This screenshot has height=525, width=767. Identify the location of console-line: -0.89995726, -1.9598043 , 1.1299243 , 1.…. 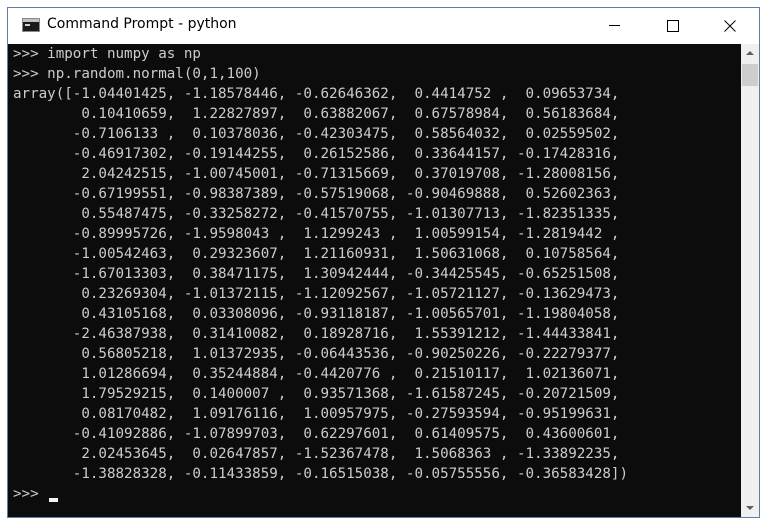
(316, 234).